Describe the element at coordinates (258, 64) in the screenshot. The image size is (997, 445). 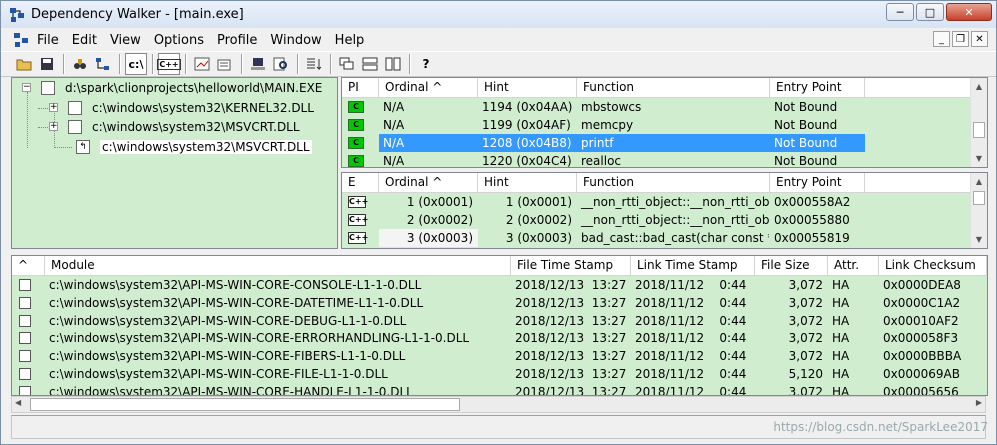
I see `print-button` at that location.